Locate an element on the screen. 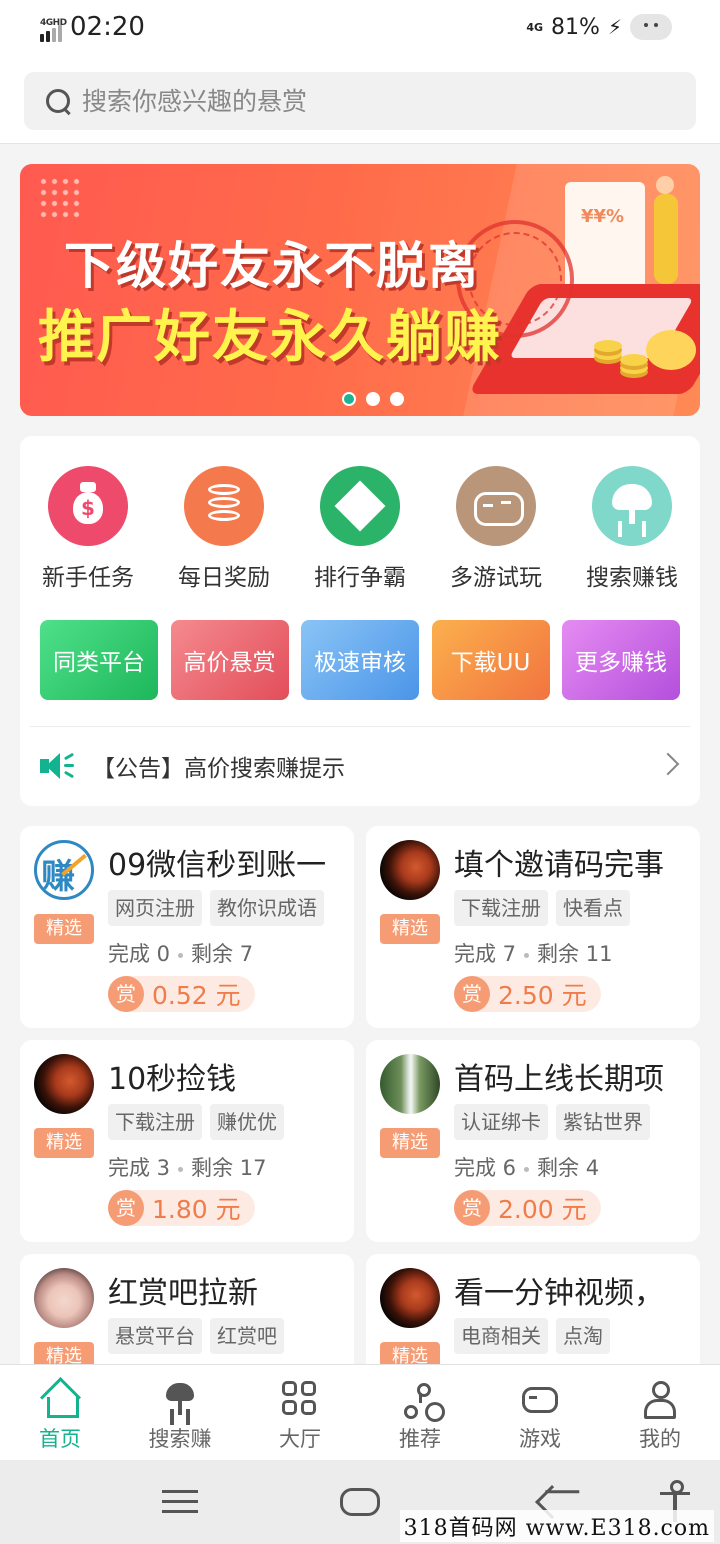 This screenshot has height=1544, width=720. menu-item-game-trial: 多游试玩 is located at coordinates (496, 529).